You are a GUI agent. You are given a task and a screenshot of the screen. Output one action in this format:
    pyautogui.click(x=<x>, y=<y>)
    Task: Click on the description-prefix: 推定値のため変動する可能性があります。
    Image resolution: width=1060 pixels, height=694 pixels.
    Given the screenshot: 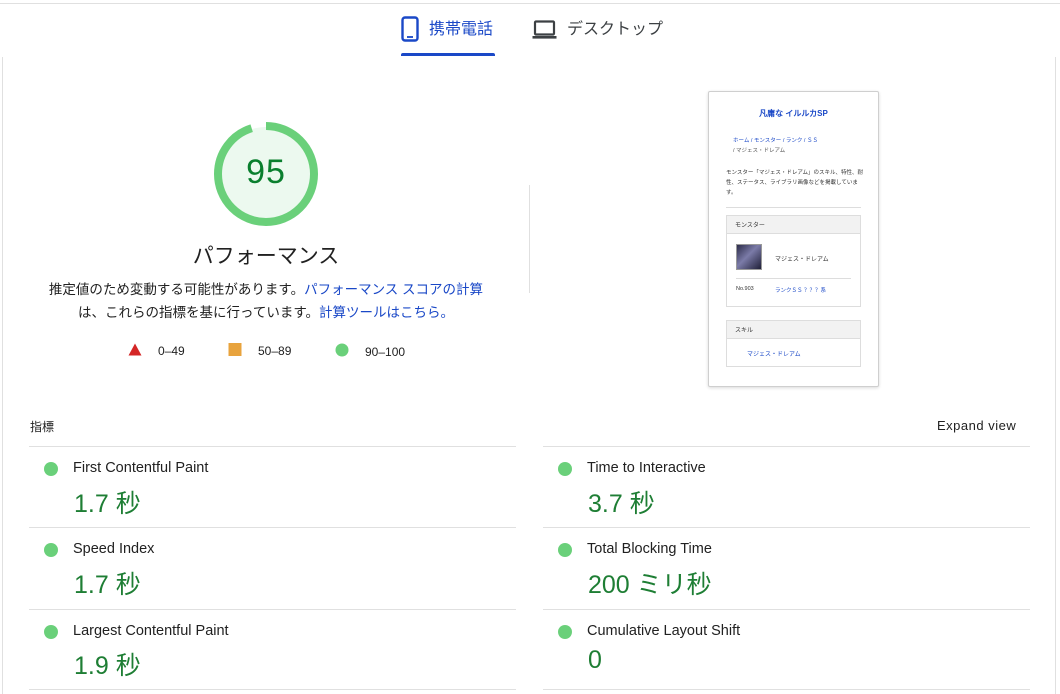 What is the action you would take?
    pyautogui.click(x=176, y=289)
    